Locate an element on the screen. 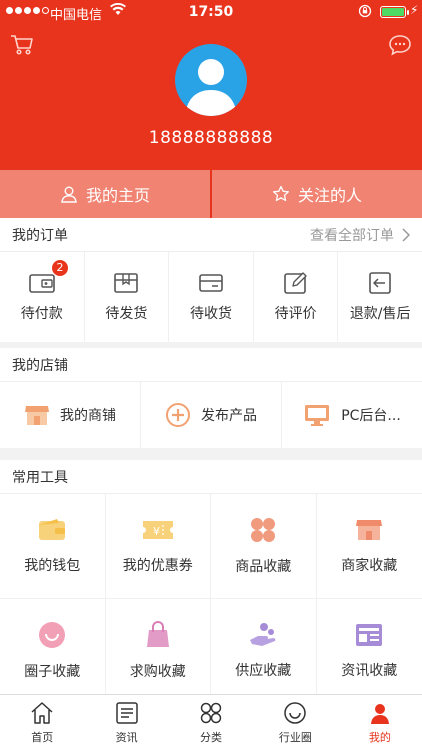 The image size is (422, 750). store-label: 发布产品 is located at coordinates (229, 416).